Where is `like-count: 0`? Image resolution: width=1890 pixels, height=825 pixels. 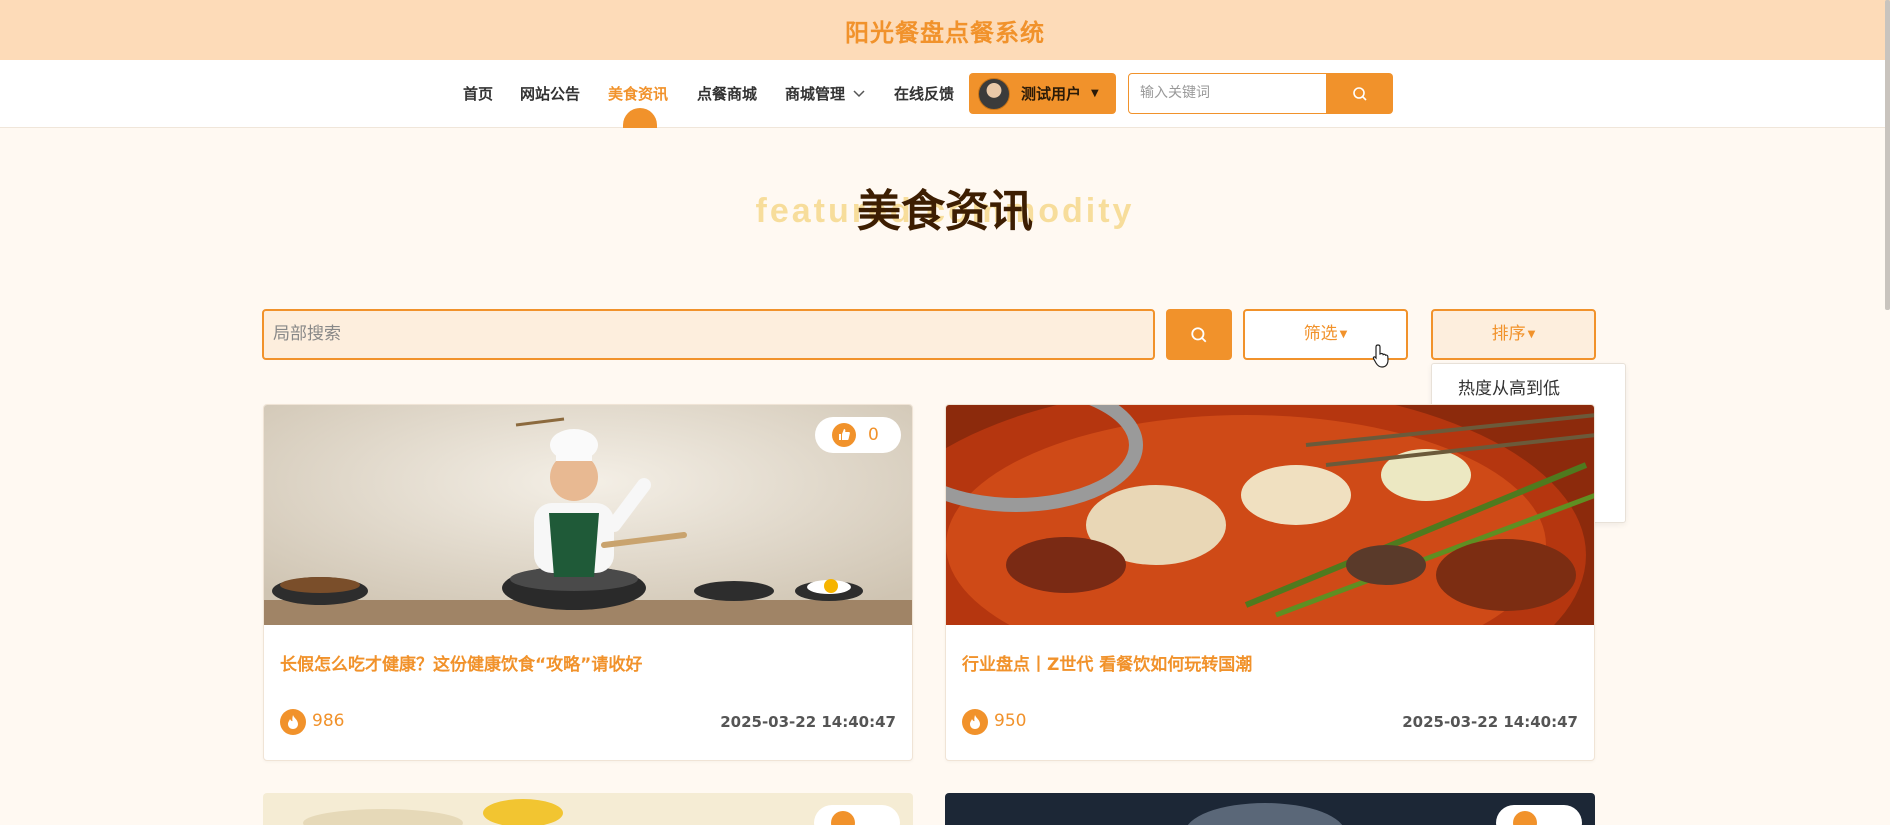
like-count: 0 is located at coordinates (873, 435).